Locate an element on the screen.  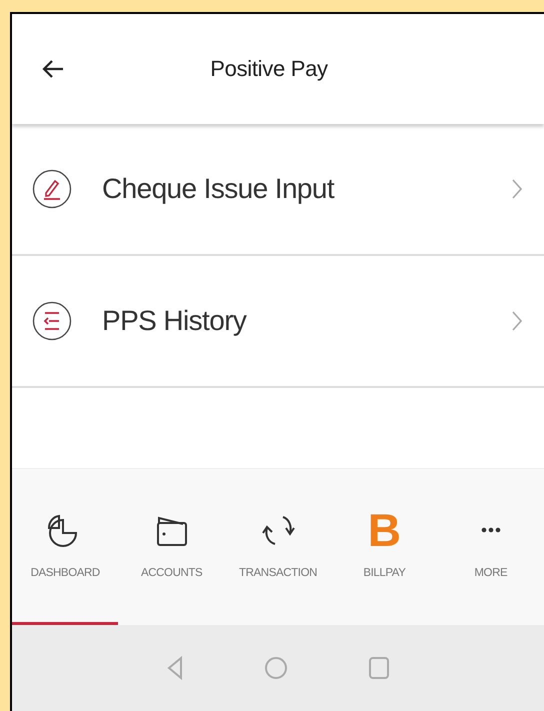
nav-tab: MORE is located at coordinates (491, 547).